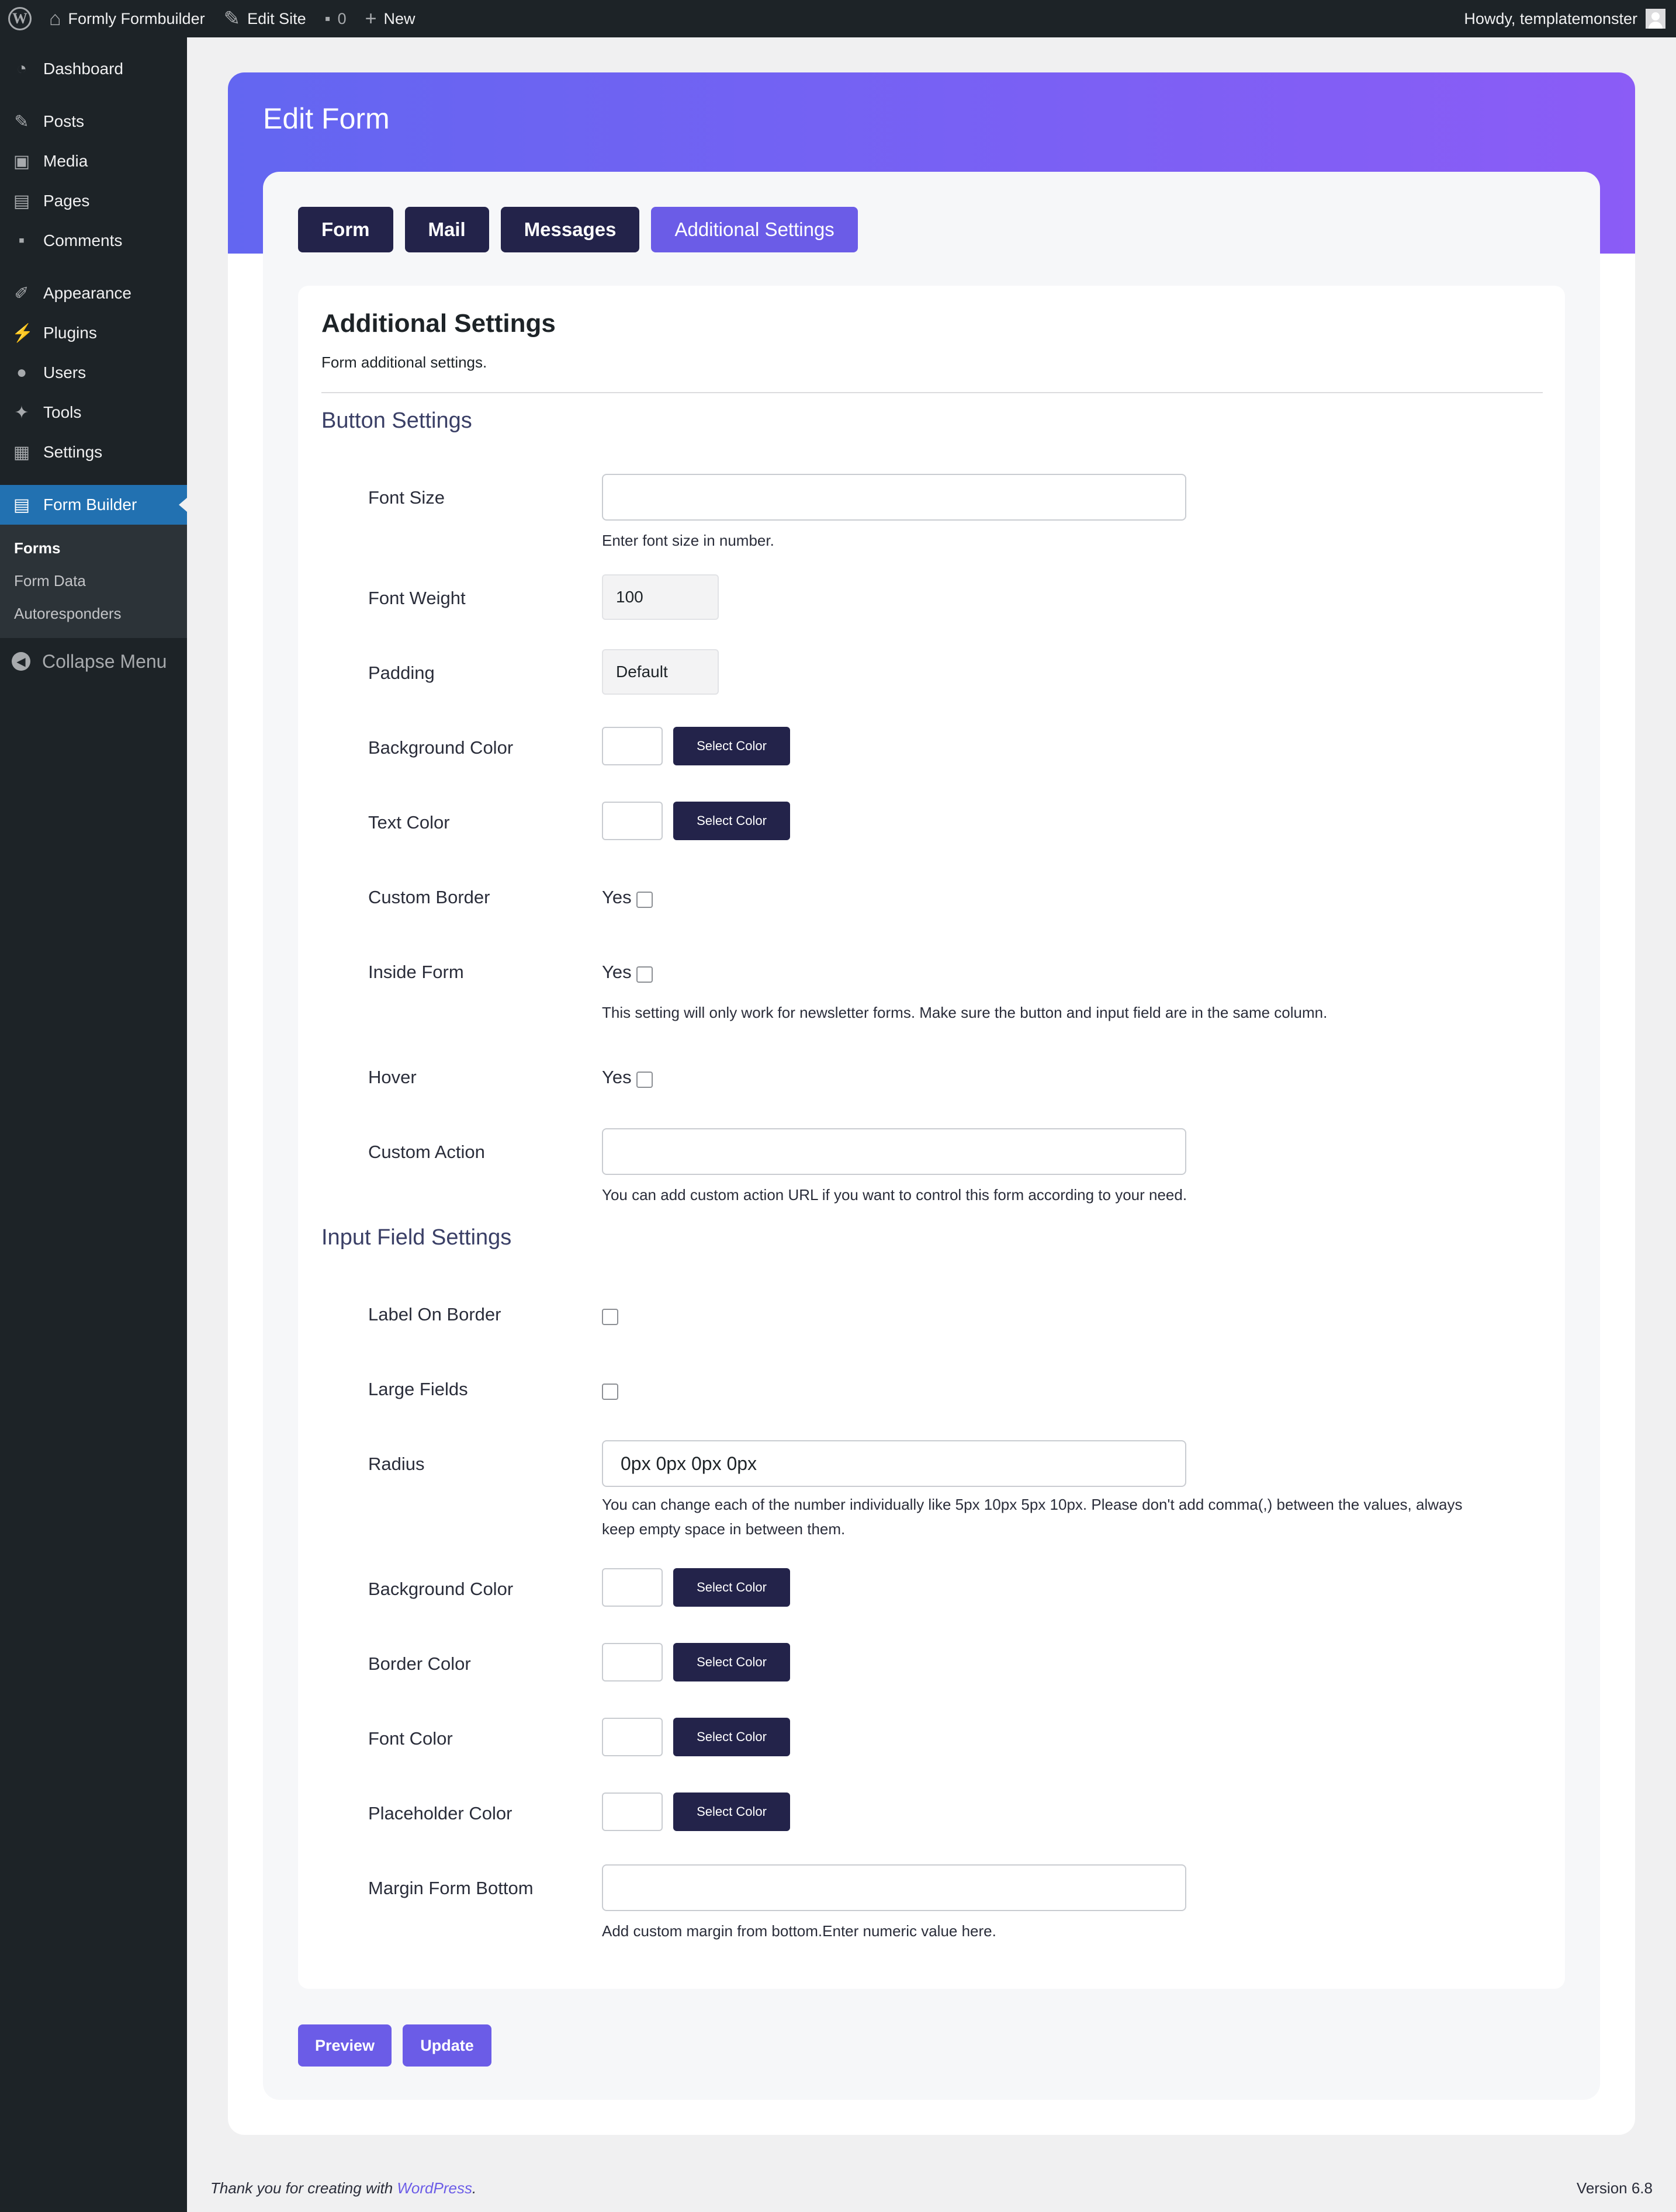 This screenshot has width=1676, height=2212. What do you see at coordinates (660, 597) in the screenshot?
I see `font-weight-select: 100` at bounding box center [660, 597].